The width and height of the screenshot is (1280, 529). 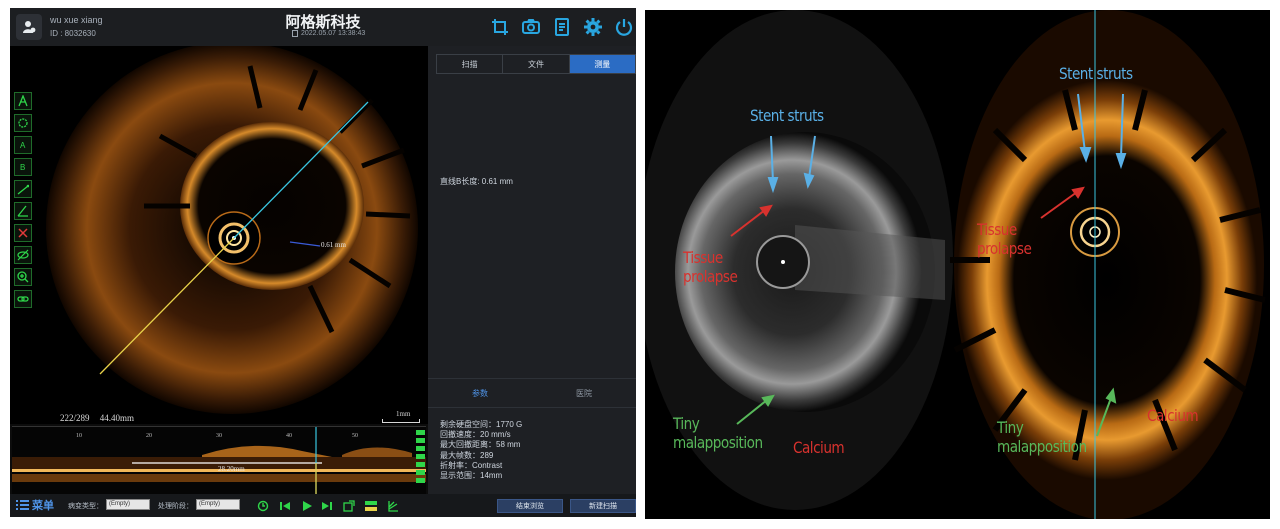 I want to click on ivus-tissue-line1: Tissue, so click(x=703, y=257).